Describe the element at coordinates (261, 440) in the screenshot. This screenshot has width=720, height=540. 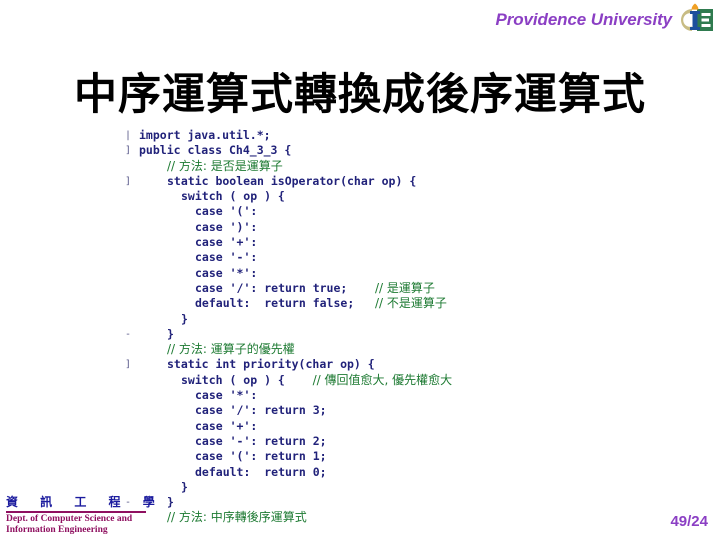
I see `code-token: case '-': return 2;` at that location.